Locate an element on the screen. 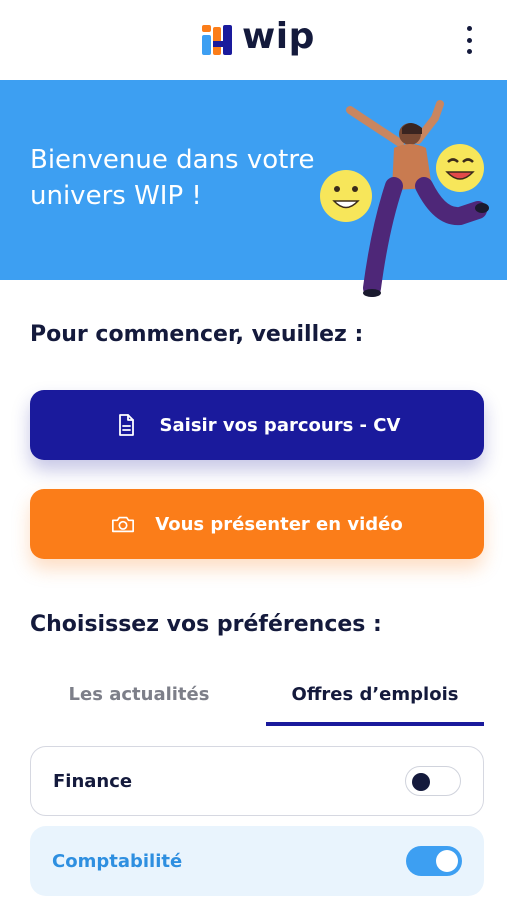 This screenshot has height=900, width=507. document-icon is located at coordinates (126, 425).